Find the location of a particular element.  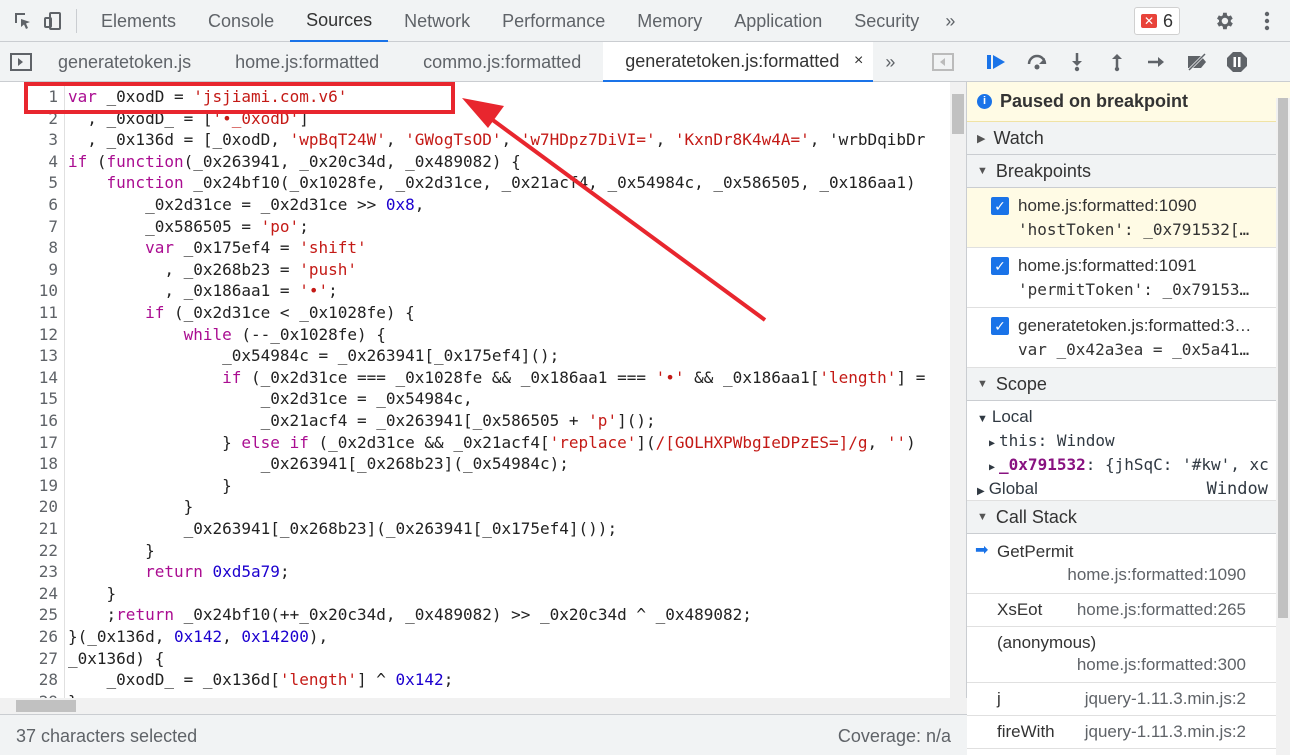

call-stack-section-header: ▼ Call Stack is located at coordinates (1128, 517).